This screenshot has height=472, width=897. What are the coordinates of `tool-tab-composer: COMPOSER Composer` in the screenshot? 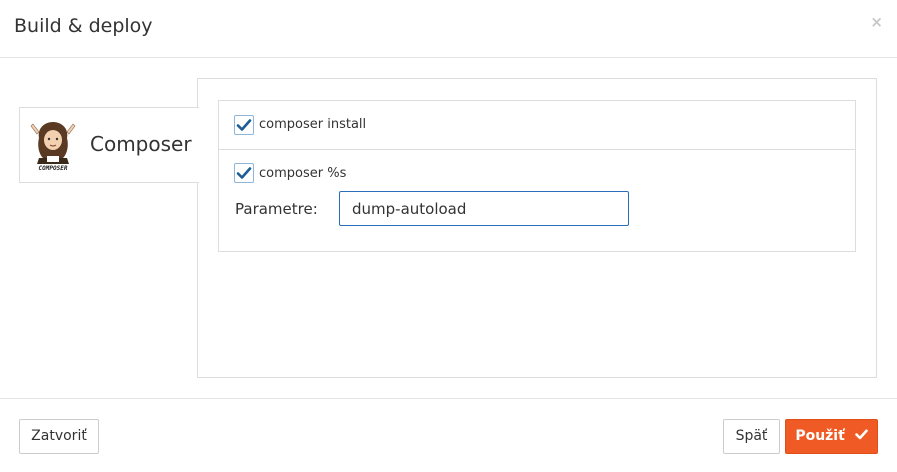 It's located at (109, 145).